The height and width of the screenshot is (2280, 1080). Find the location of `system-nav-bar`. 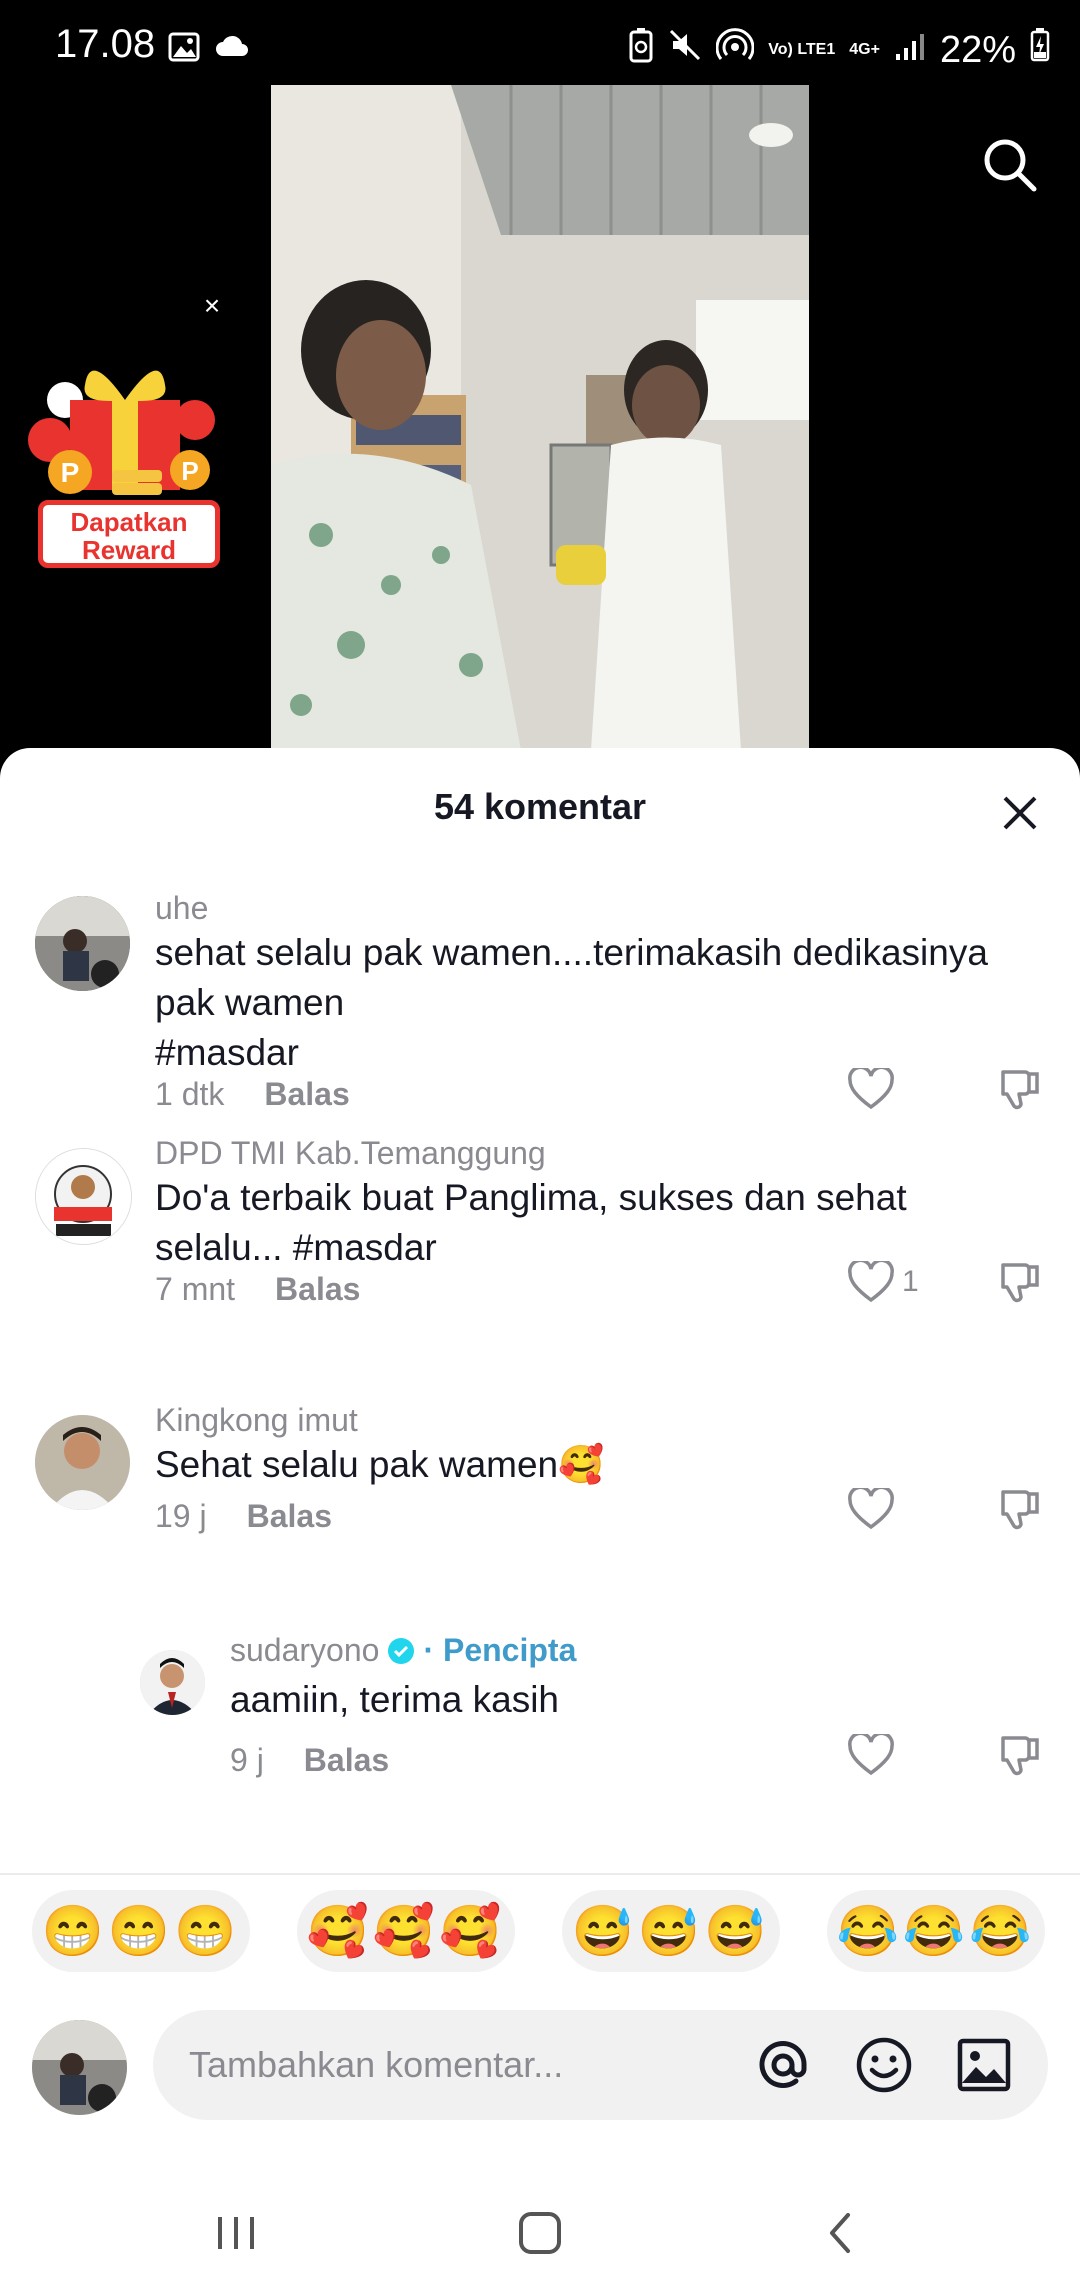

system-nav-bar is located at coordinates (540, 2236).